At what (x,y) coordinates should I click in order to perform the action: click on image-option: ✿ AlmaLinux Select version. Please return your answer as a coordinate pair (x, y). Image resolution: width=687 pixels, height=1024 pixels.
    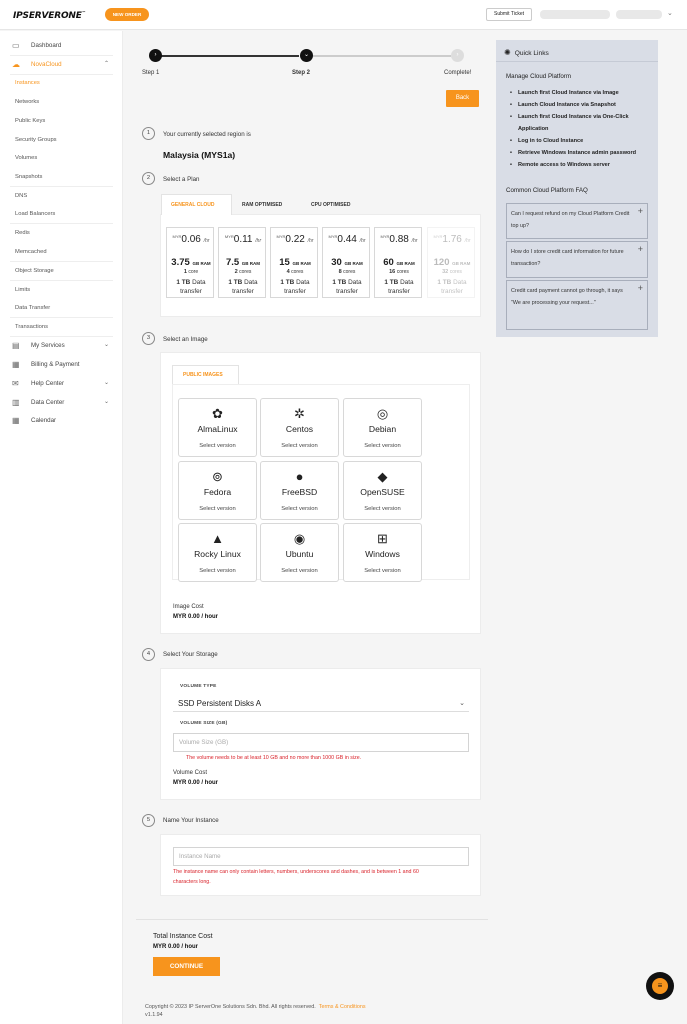
    Looking at the image, I should click on (217, 427).